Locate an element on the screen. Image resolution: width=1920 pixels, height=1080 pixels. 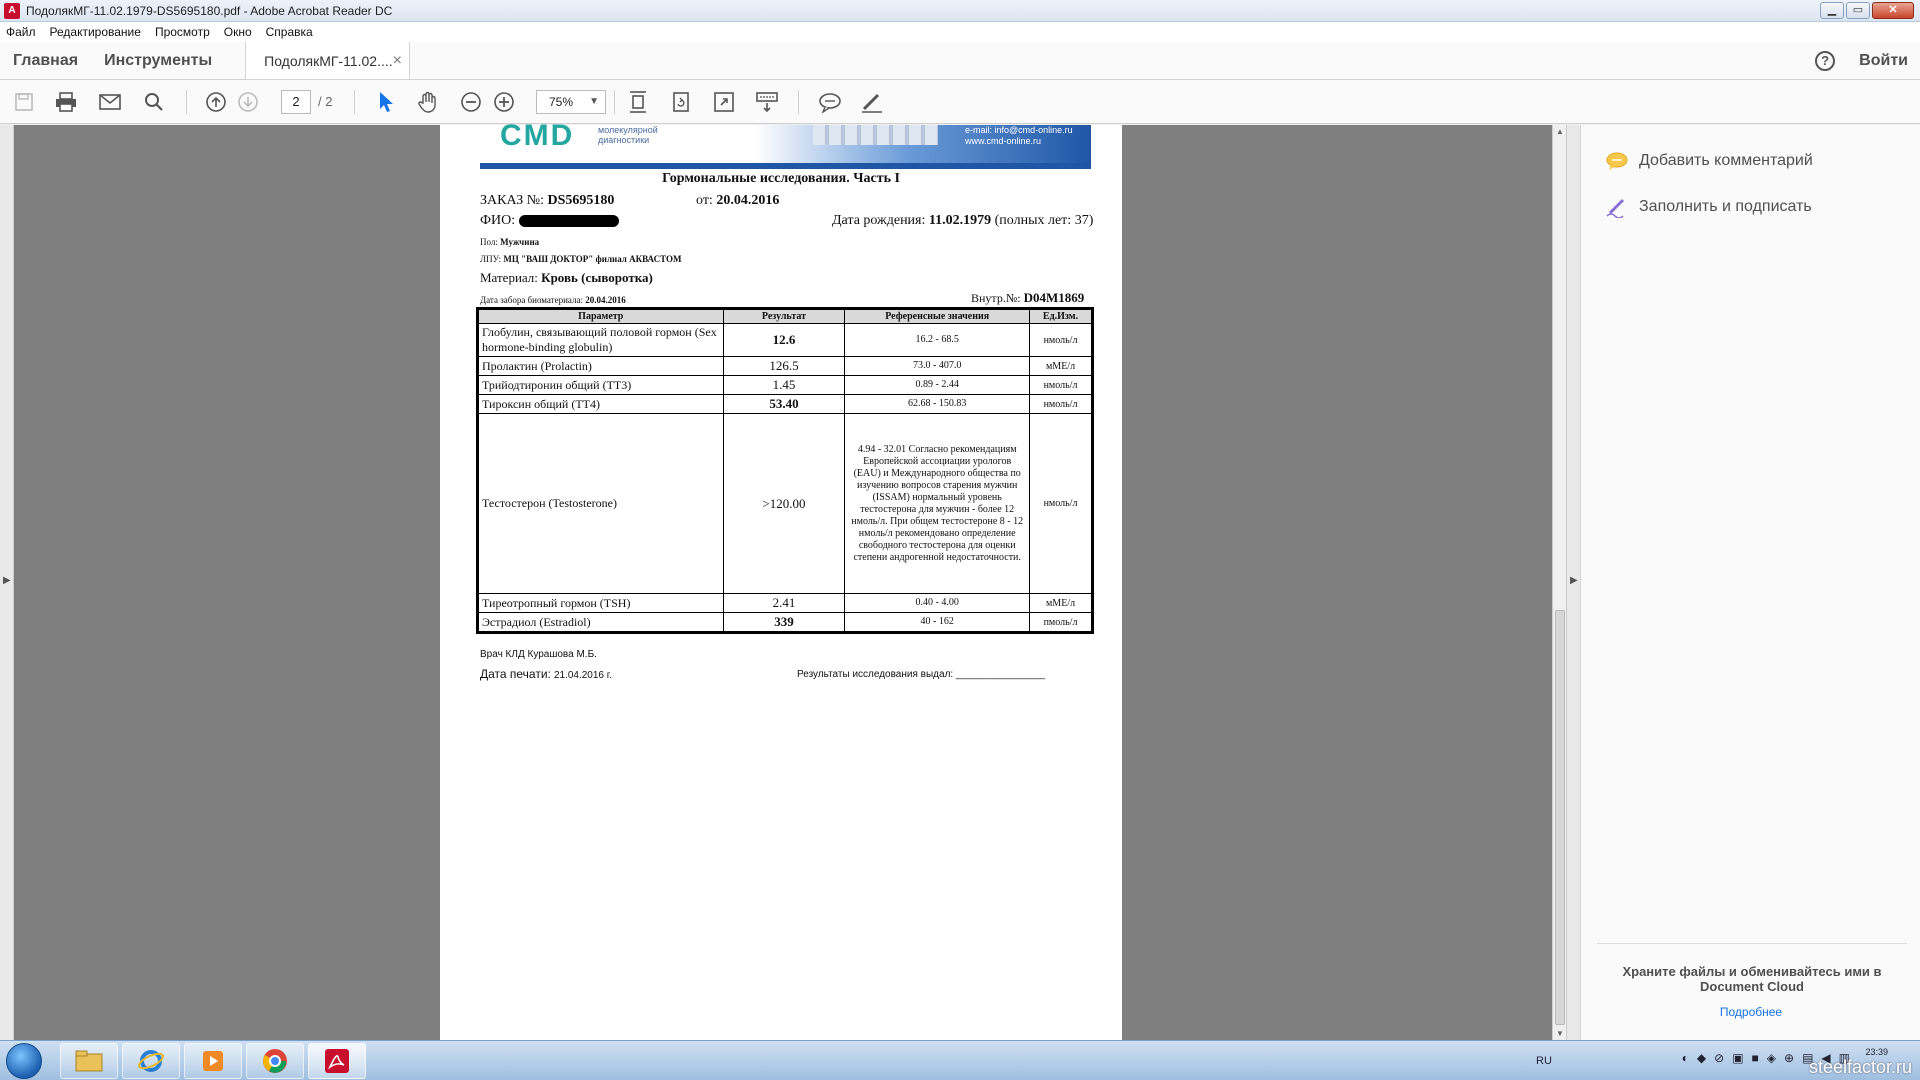
explorer-icon is located at coordinates (89, 1061).